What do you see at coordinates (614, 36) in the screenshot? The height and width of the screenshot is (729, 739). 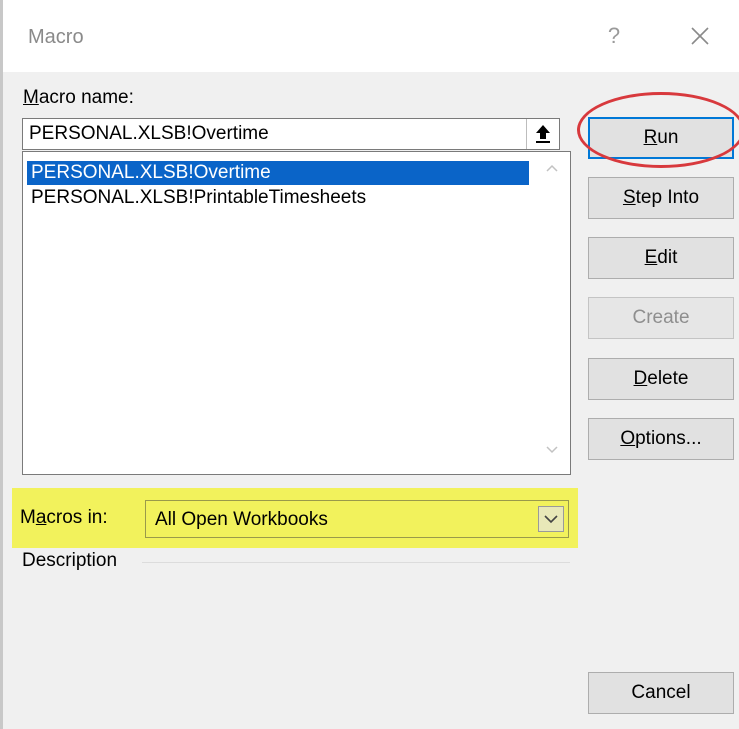 I see `help-button: ?` at bounding box center [614, 36].